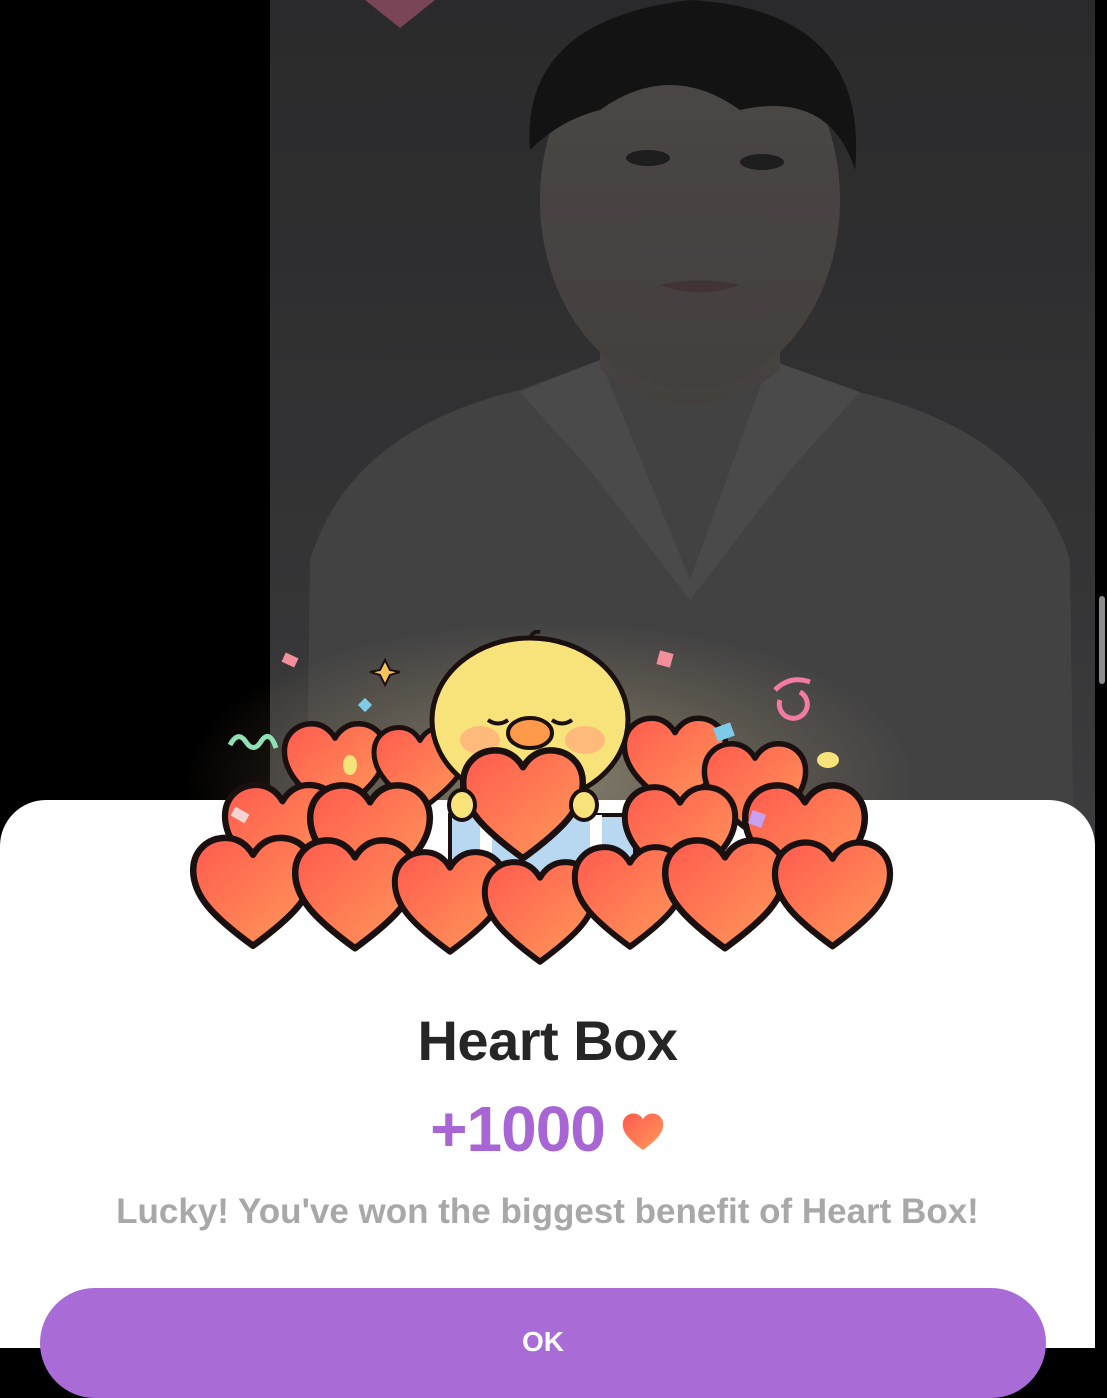 This screenshot has height=1398, width=1107. What do you see at coordinates (547, 1040) in the screenshot?
I see `modal-title: Heart Box` at bounding box center [547, 1040].